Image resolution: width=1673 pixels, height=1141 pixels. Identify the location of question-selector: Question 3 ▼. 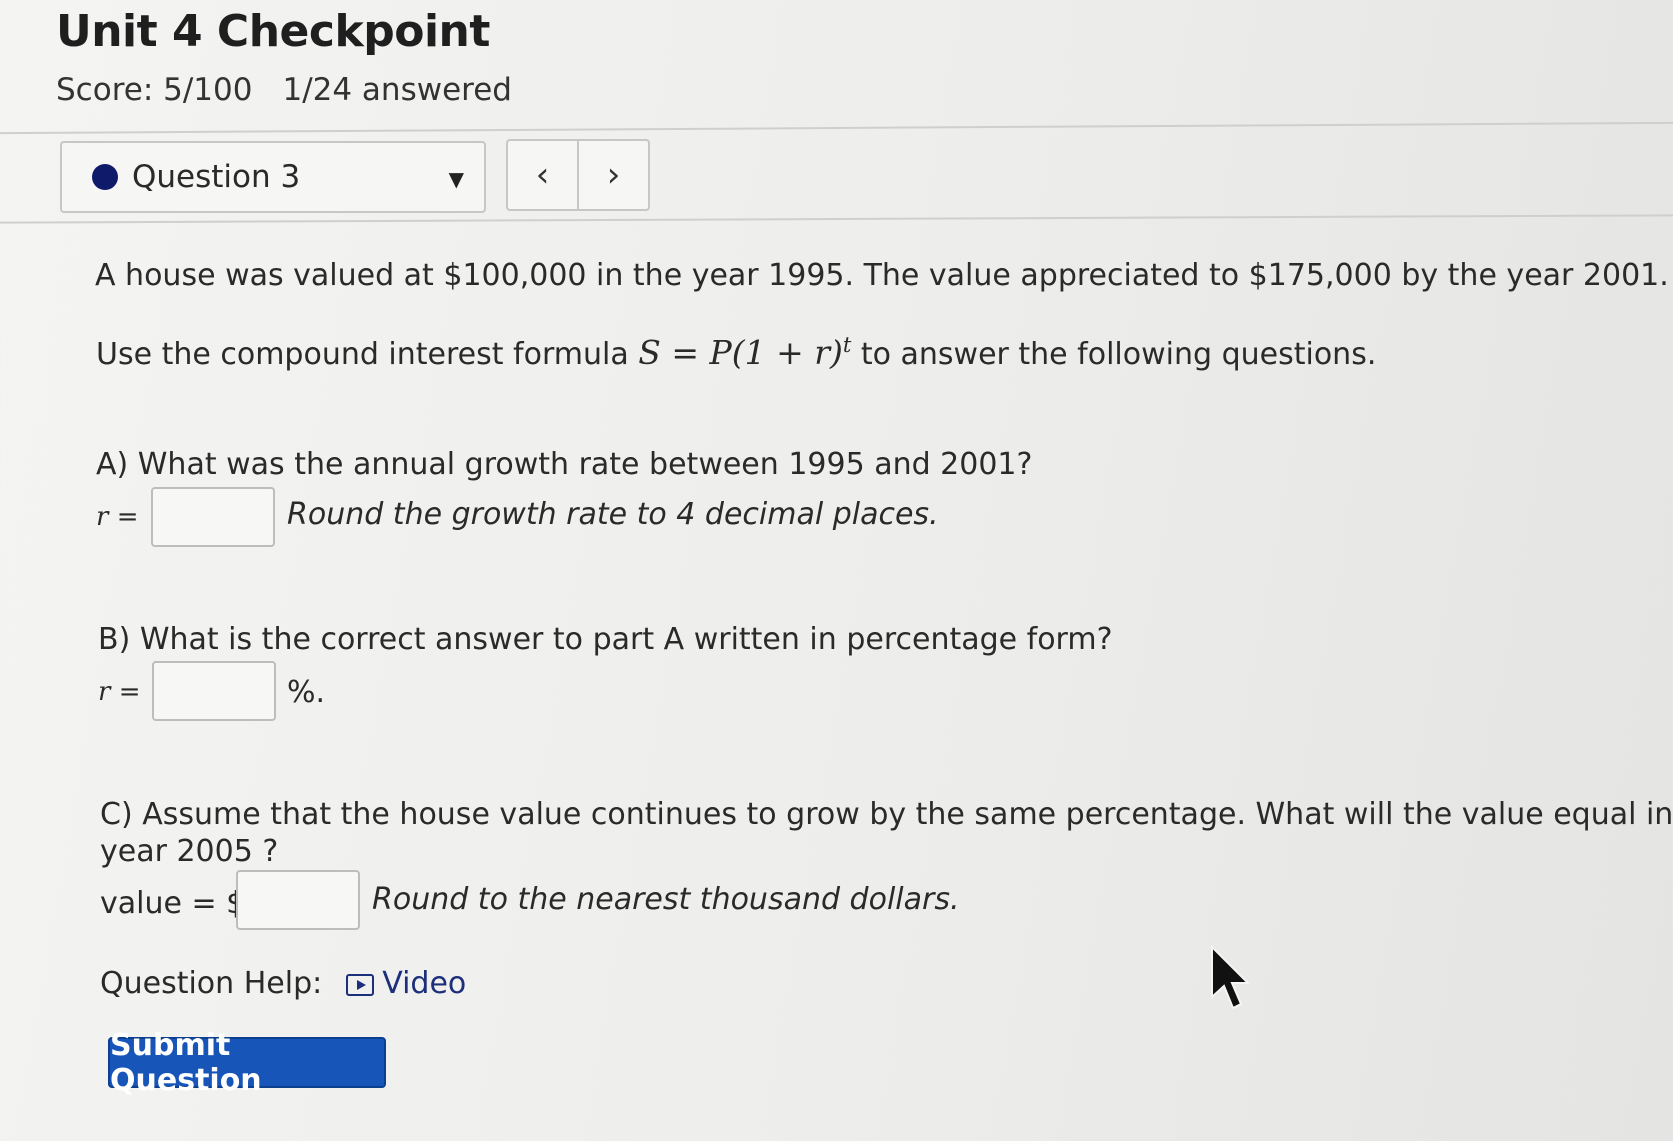
(273, 177).